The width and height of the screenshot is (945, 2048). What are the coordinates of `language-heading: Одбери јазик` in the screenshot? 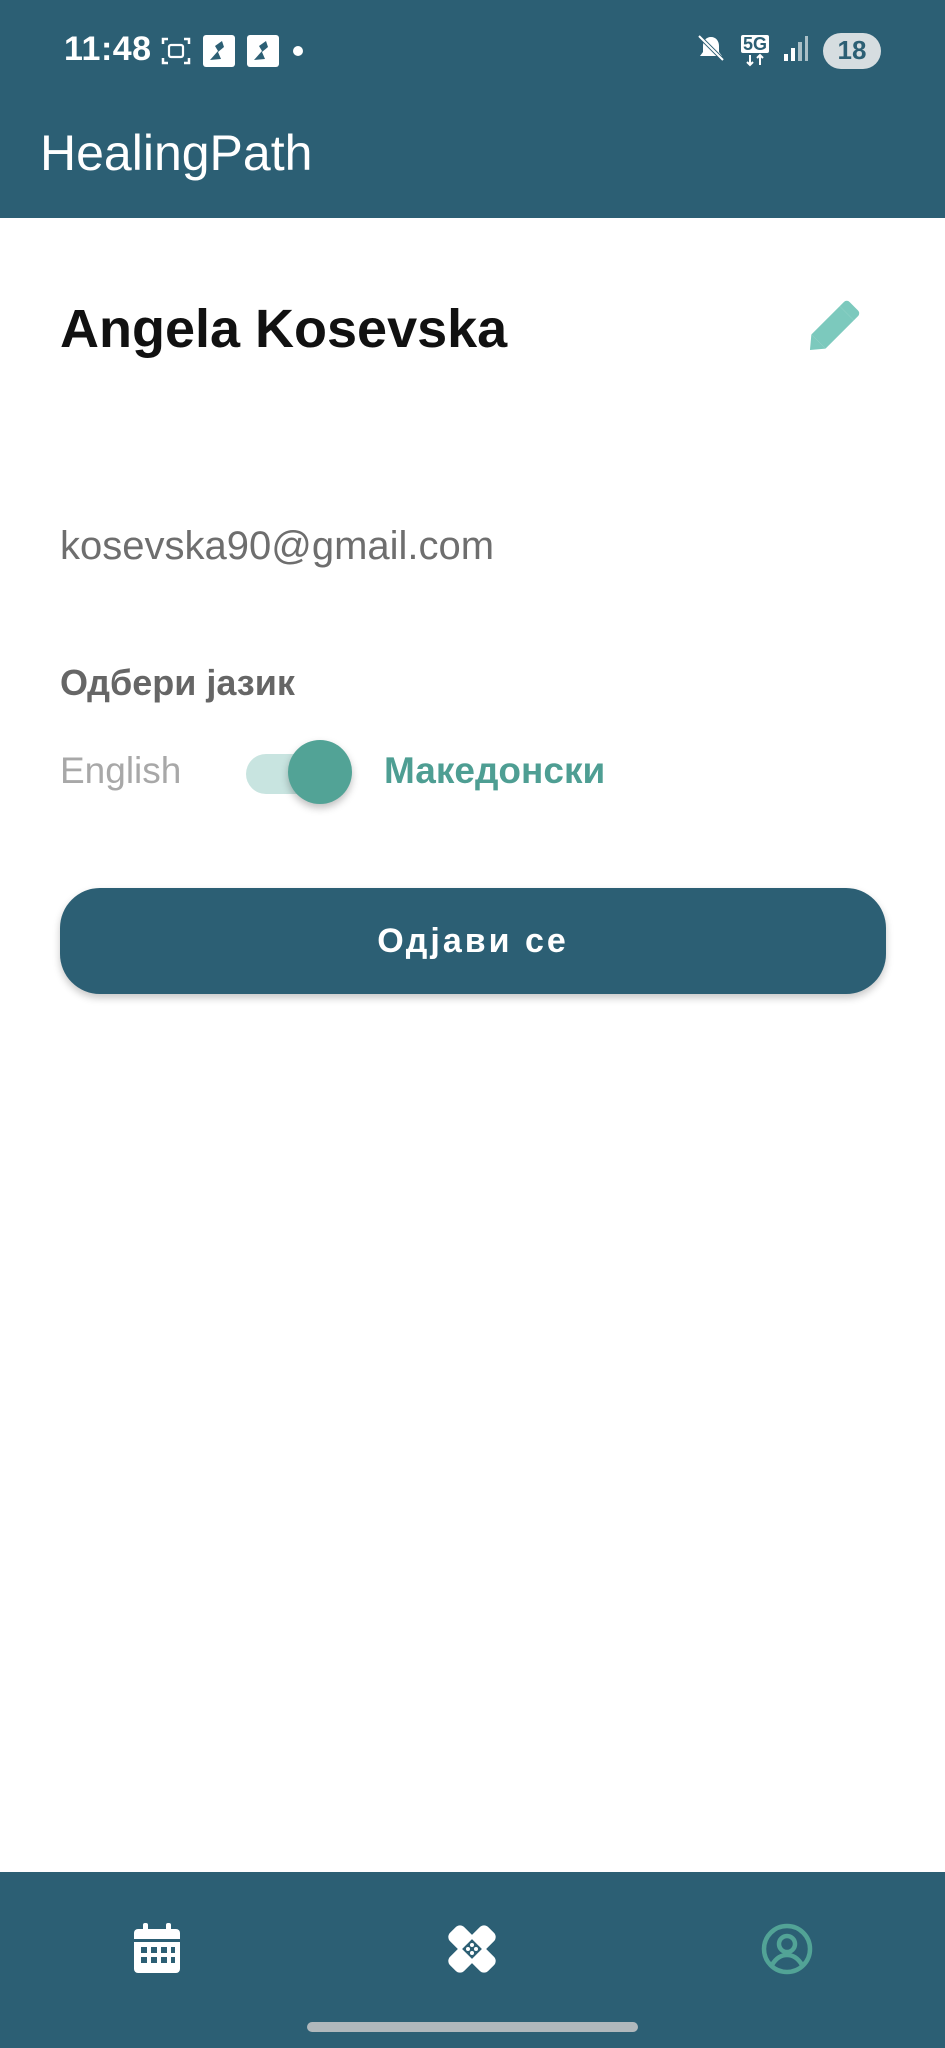 It's located at (177, 682).